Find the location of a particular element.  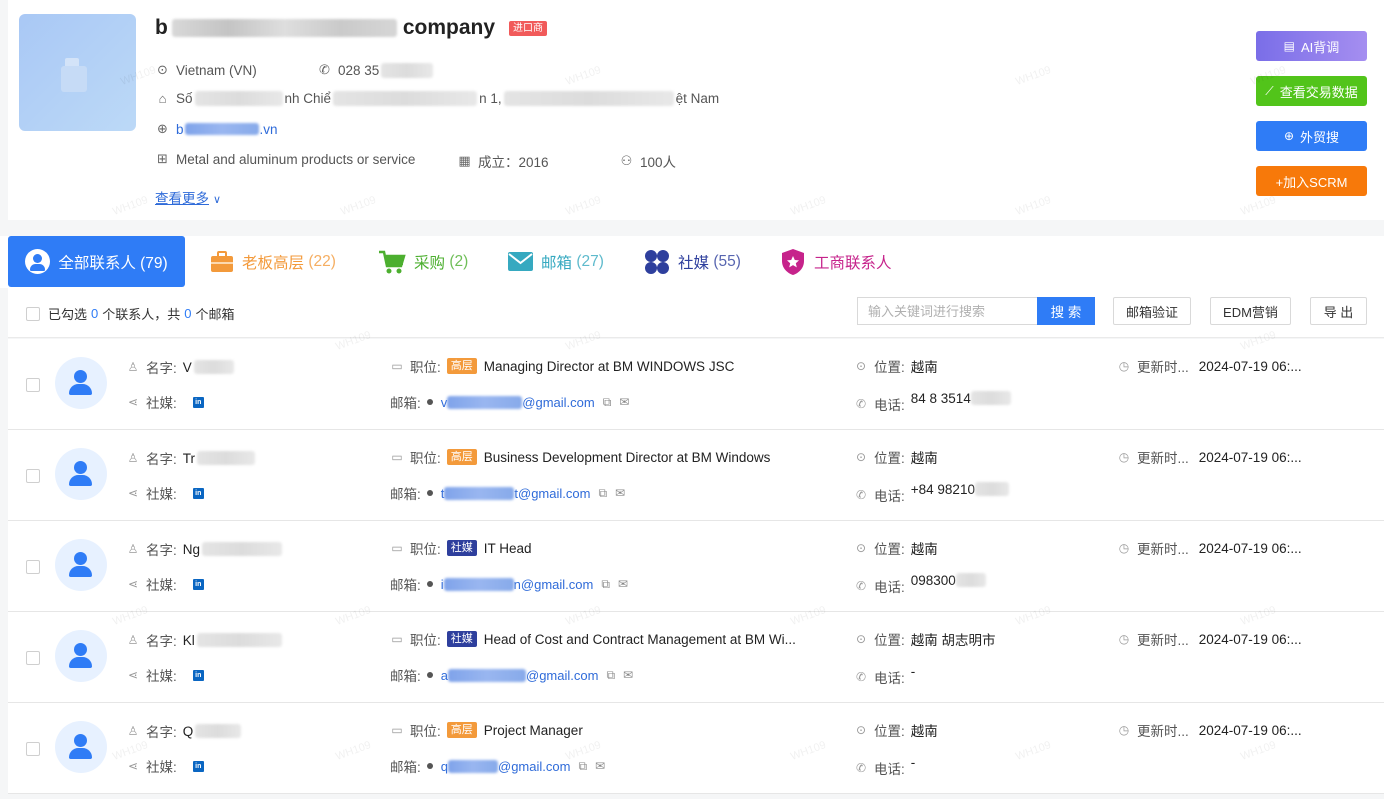

chevron-down-icon: ∨ is located at coordinates (217, 200).